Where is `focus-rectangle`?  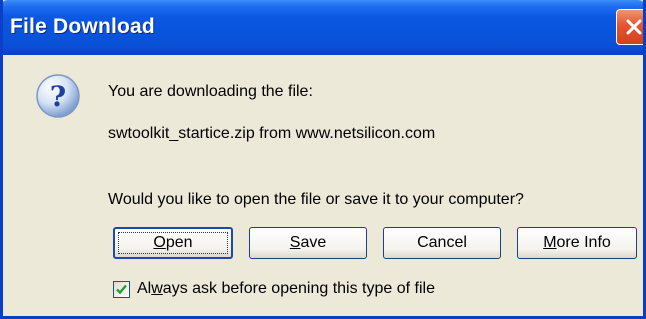
focus-rectangle is located at coordinates (173, 243).